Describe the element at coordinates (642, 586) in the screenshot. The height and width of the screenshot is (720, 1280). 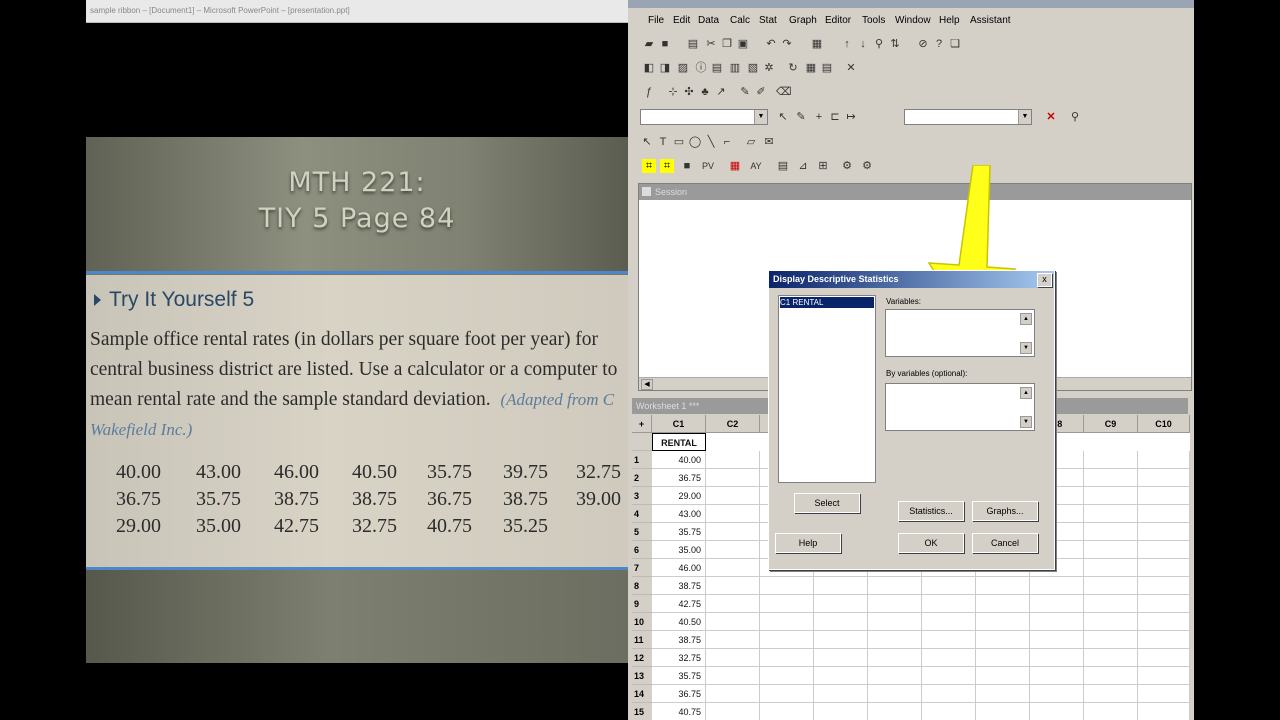
I see `row-number: 8` at that location.